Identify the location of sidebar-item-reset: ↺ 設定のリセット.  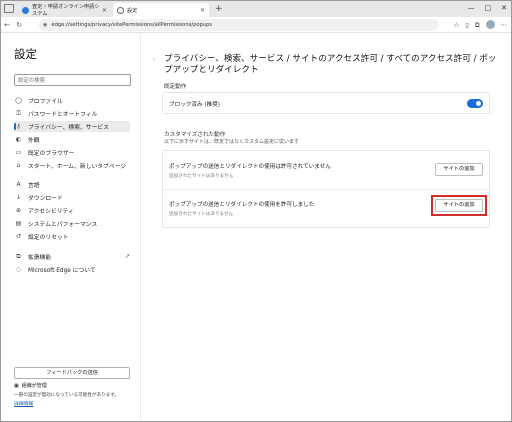
(72, 236).